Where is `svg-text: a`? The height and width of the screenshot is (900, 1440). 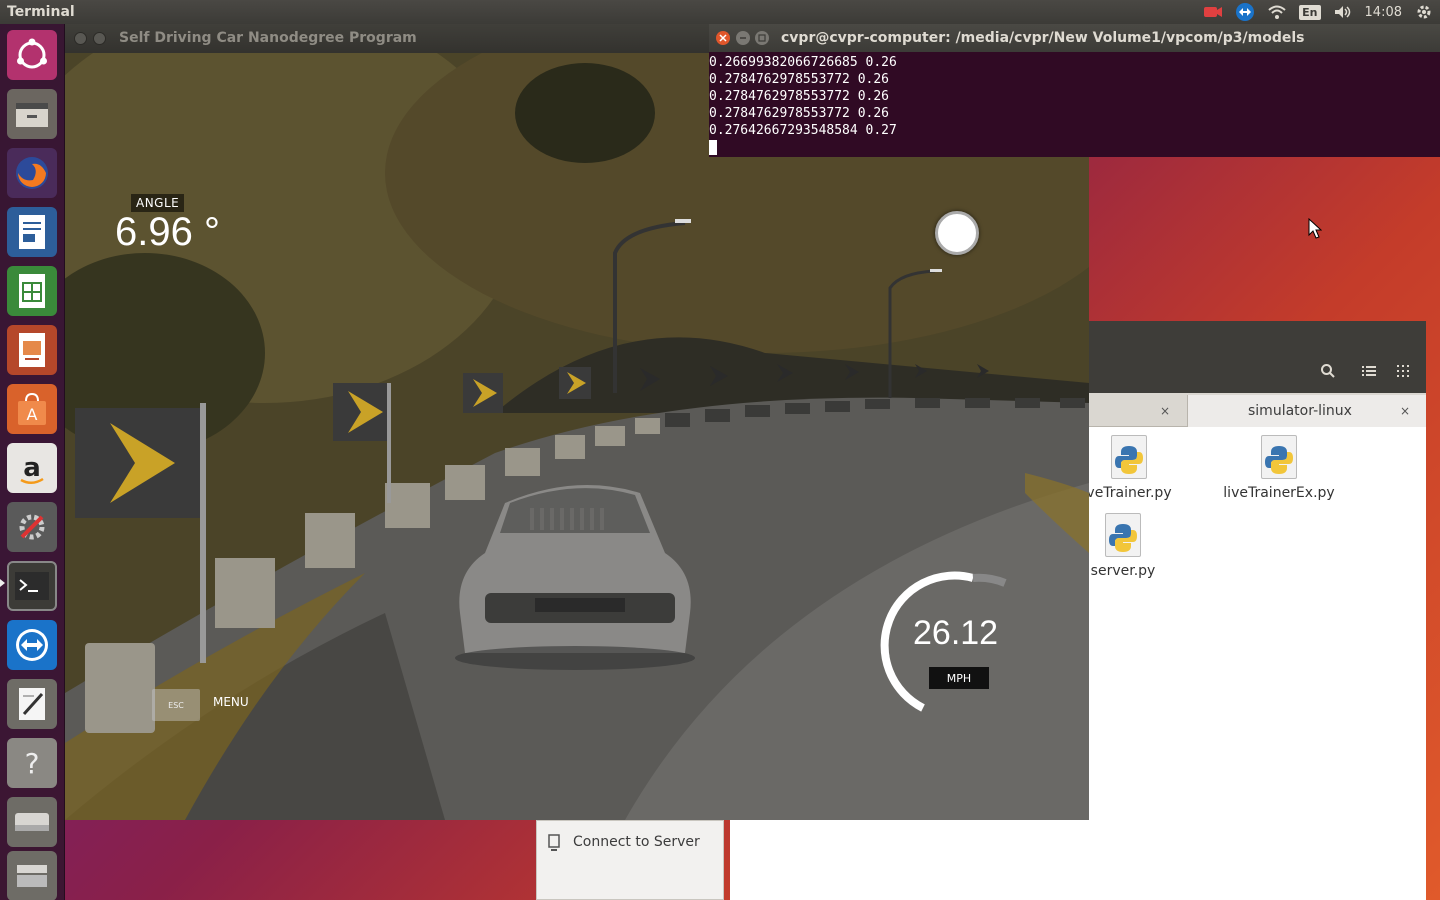
svg-text: a is located at coordinates (32, 468).